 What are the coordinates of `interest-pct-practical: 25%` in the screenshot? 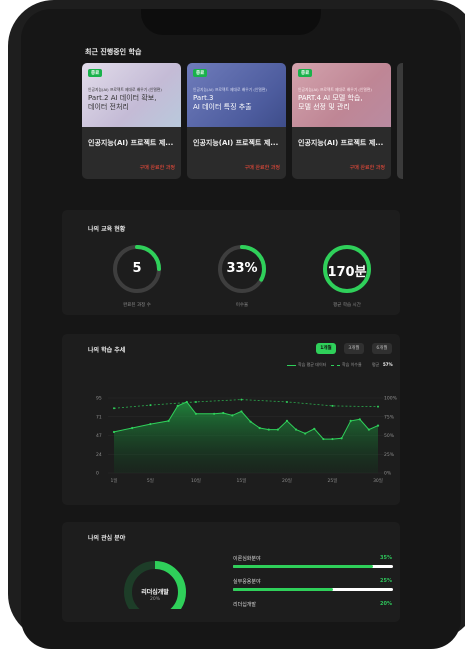 It's located at (386, 581).